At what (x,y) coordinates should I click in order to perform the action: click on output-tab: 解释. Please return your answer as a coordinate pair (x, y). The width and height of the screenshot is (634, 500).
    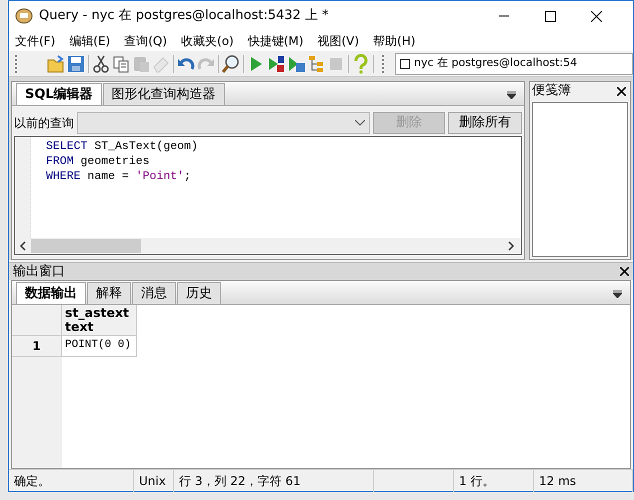
    Looking at the image, I should click on (109, 293).